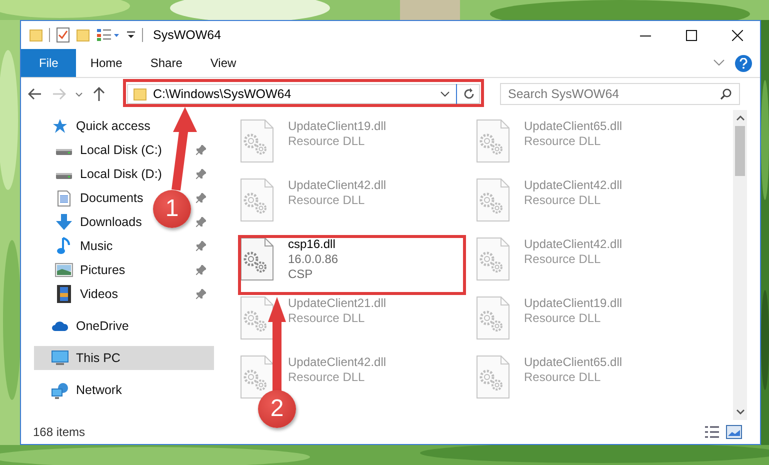 This screenshot has width=769, height=465. I want to click on film-strip-icon, so click(64, 294).